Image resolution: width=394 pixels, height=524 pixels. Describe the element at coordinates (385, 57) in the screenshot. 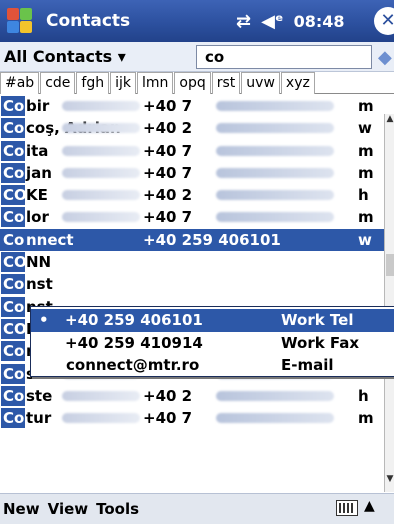

I see `search-go-icon: ◆` at that location.